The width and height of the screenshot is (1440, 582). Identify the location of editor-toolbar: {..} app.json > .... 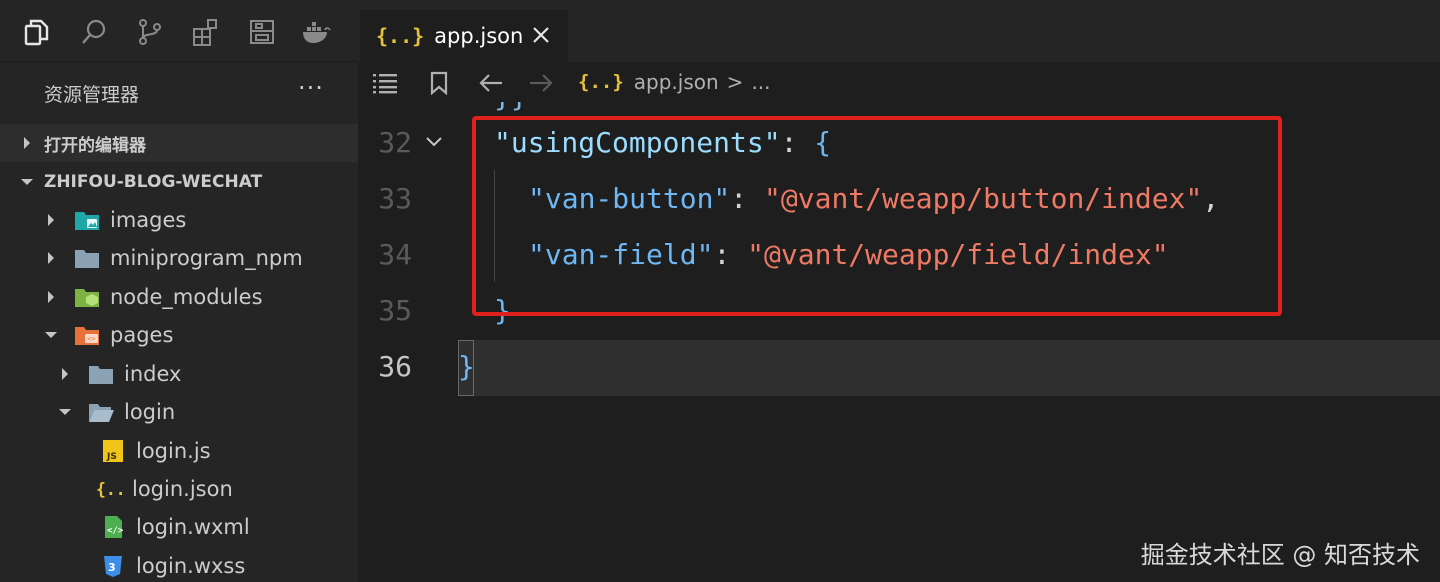
(899, 82).